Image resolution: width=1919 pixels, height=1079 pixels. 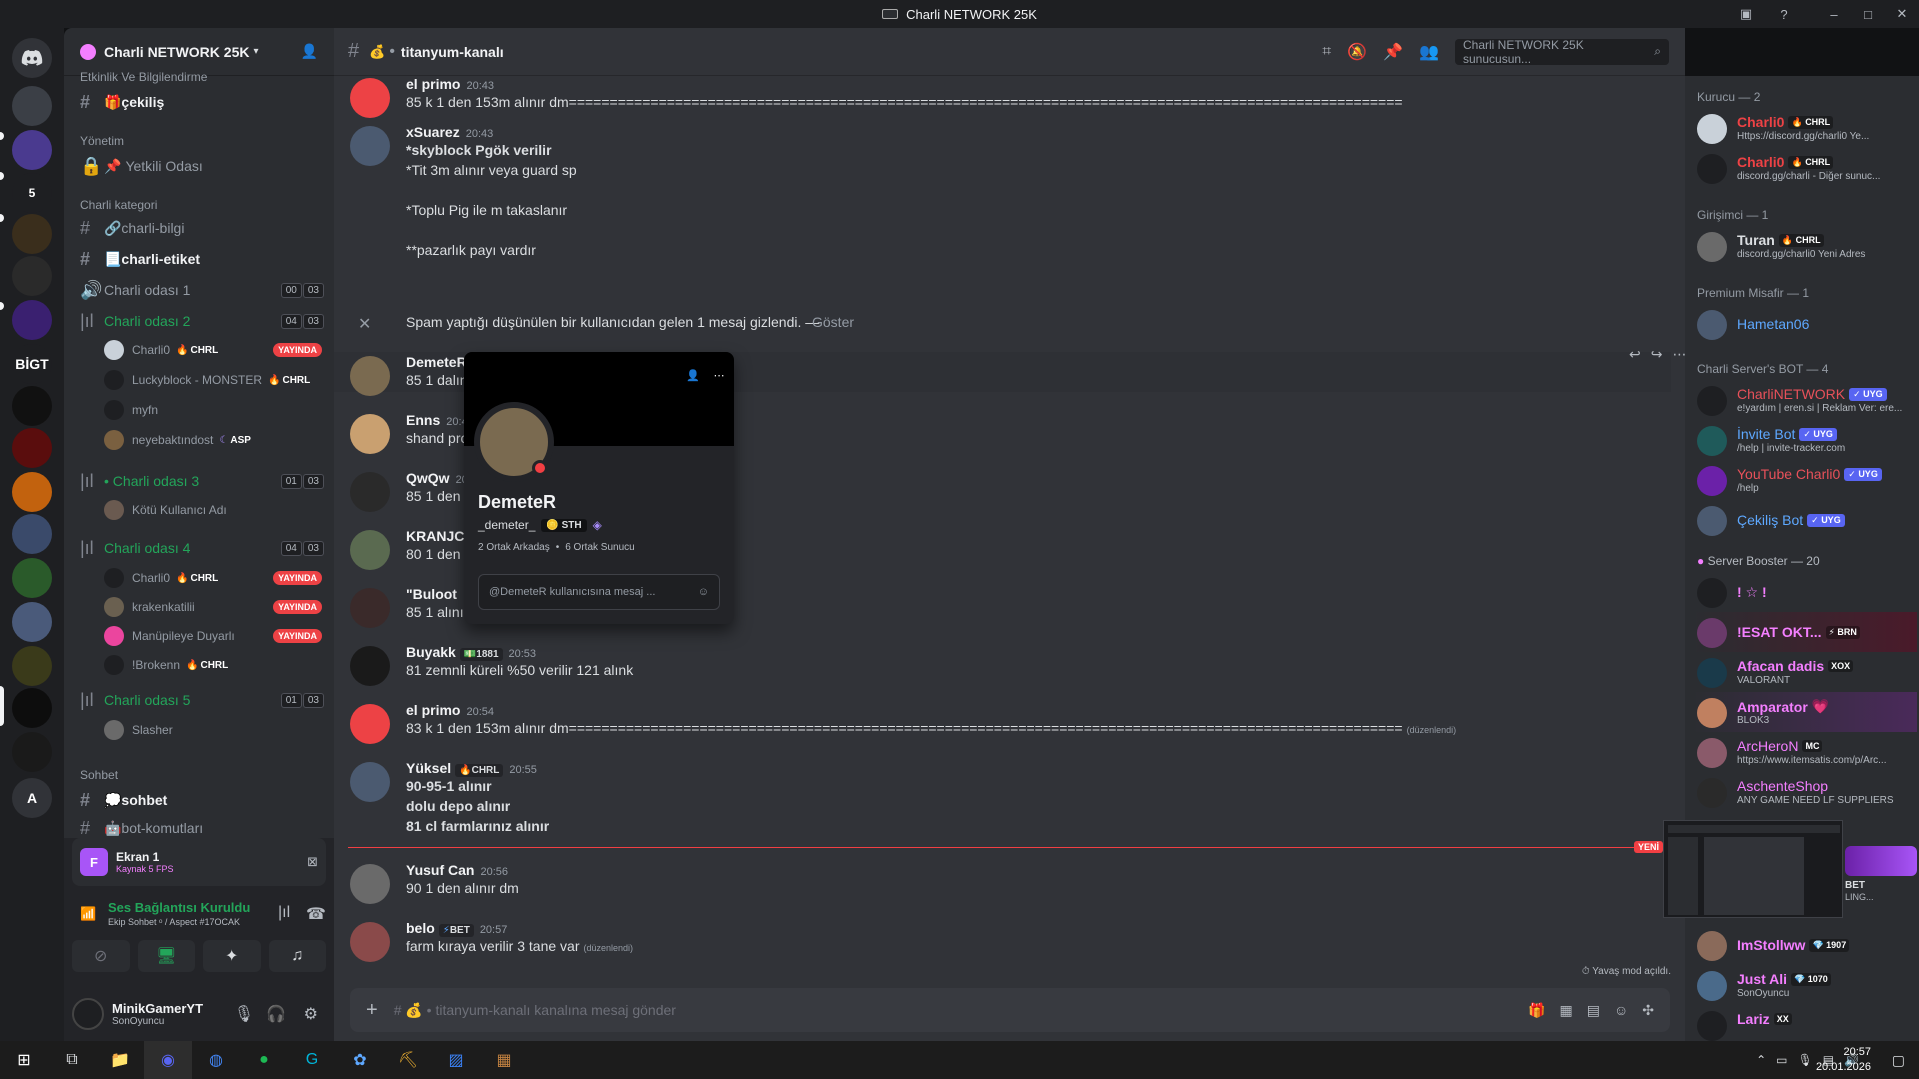 I want to click on category-chat: Sohbet, so click(x=99, y=775).